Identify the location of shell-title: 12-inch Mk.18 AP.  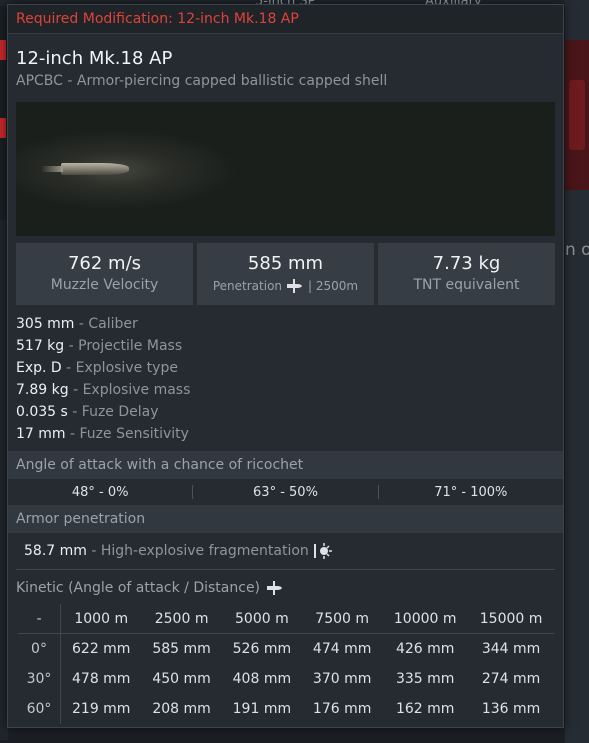
(94, 58).